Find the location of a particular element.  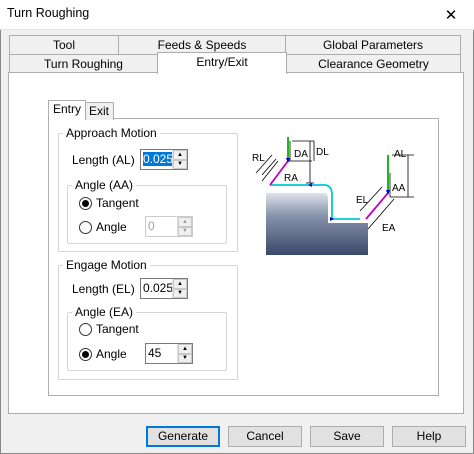

title-bar: Turn Roughing ✕ is located at coordinates (237, 15).